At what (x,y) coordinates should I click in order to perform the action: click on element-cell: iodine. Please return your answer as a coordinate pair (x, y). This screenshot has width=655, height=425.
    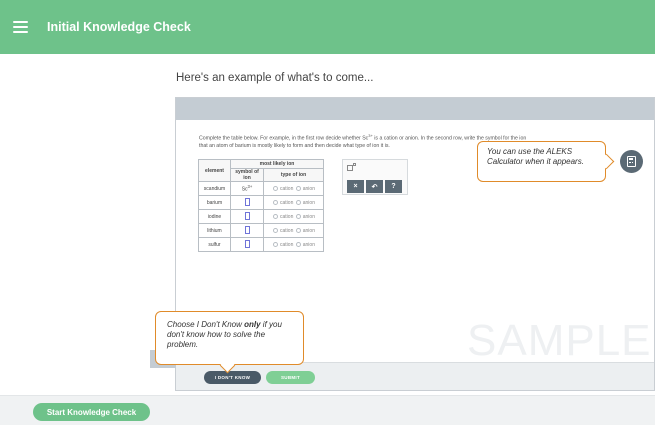
    Looking at the image, I should click on (214, 216).